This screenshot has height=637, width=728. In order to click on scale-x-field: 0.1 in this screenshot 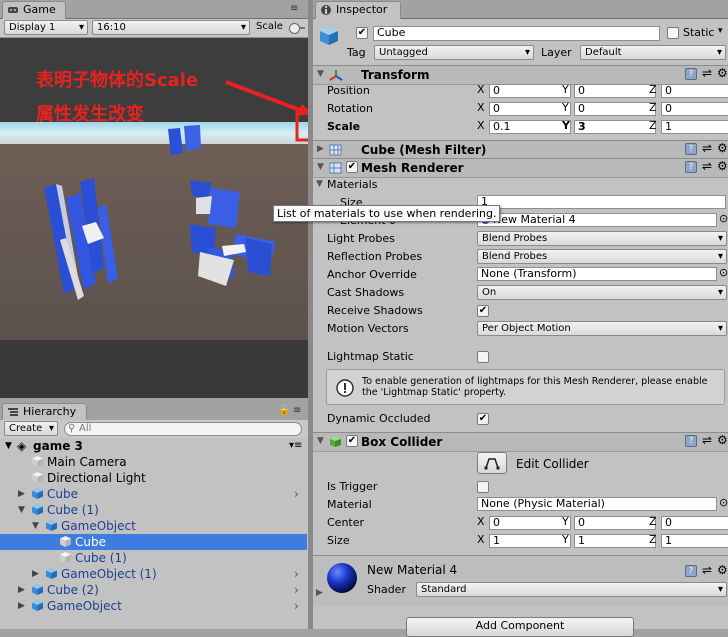, I will do `click(530, 127)`.